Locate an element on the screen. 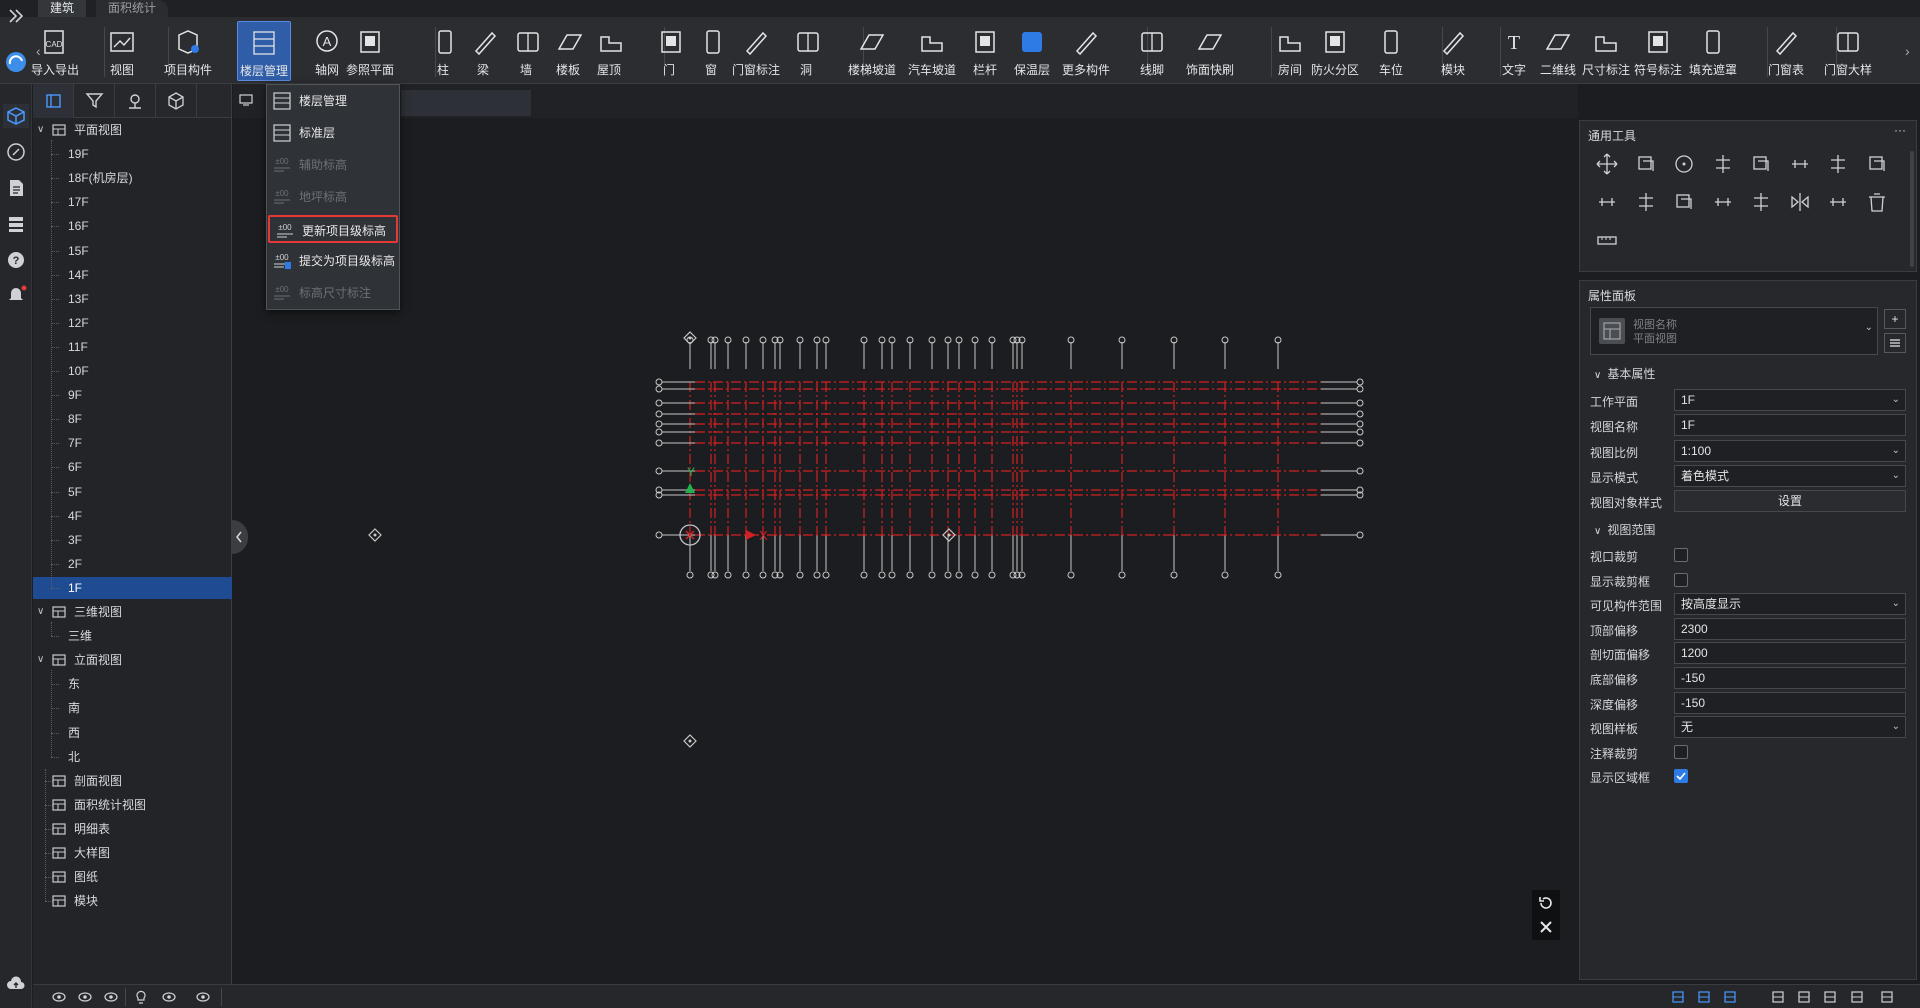 This screenshot has height=1008, width=1920. layer-icon is located at coordinates (85, 997).